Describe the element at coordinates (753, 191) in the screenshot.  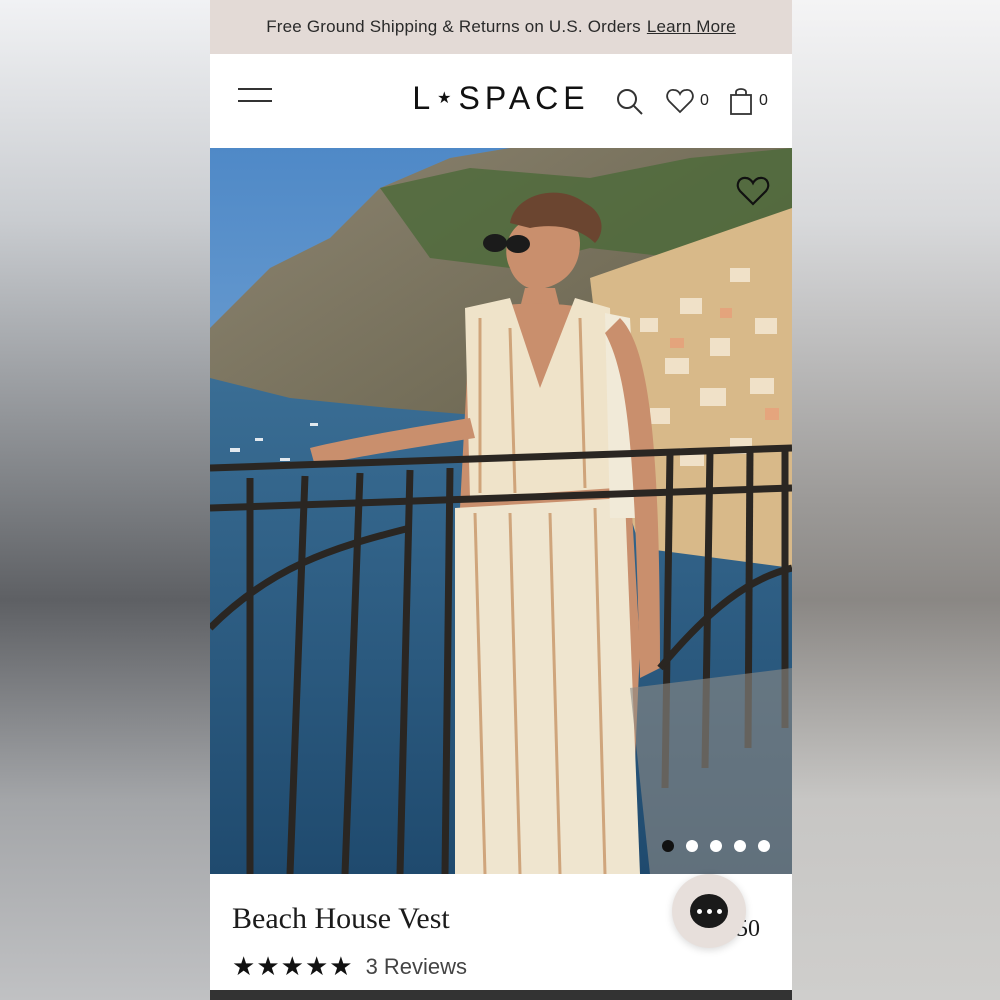
I see `favorite-heart-icon` at that location.